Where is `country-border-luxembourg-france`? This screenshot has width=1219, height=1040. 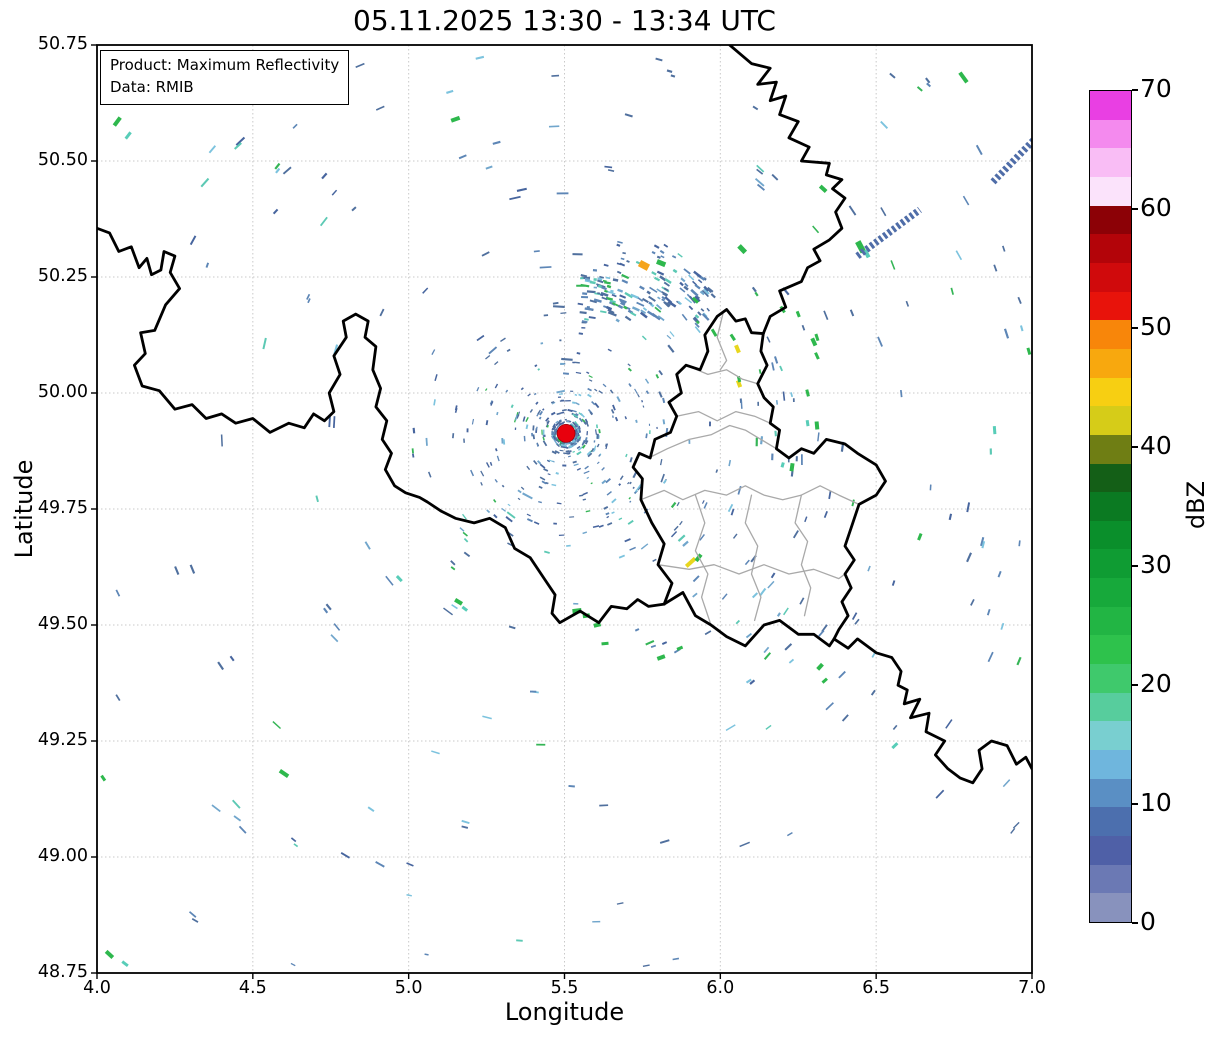 country-border-luxembourg-france is located at coordinates (749, 619).